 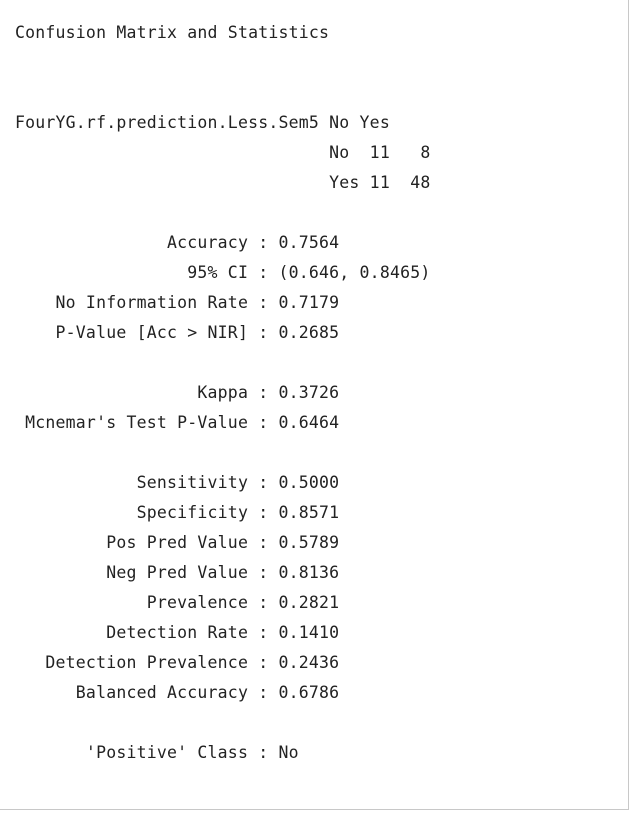 What do you see at coordinates (177, 422) in the screenshot?
I see `stat-mcnemar-p-value: Mcnemar's Test P-Value : 0.6464` at bounding box center [177, 422].